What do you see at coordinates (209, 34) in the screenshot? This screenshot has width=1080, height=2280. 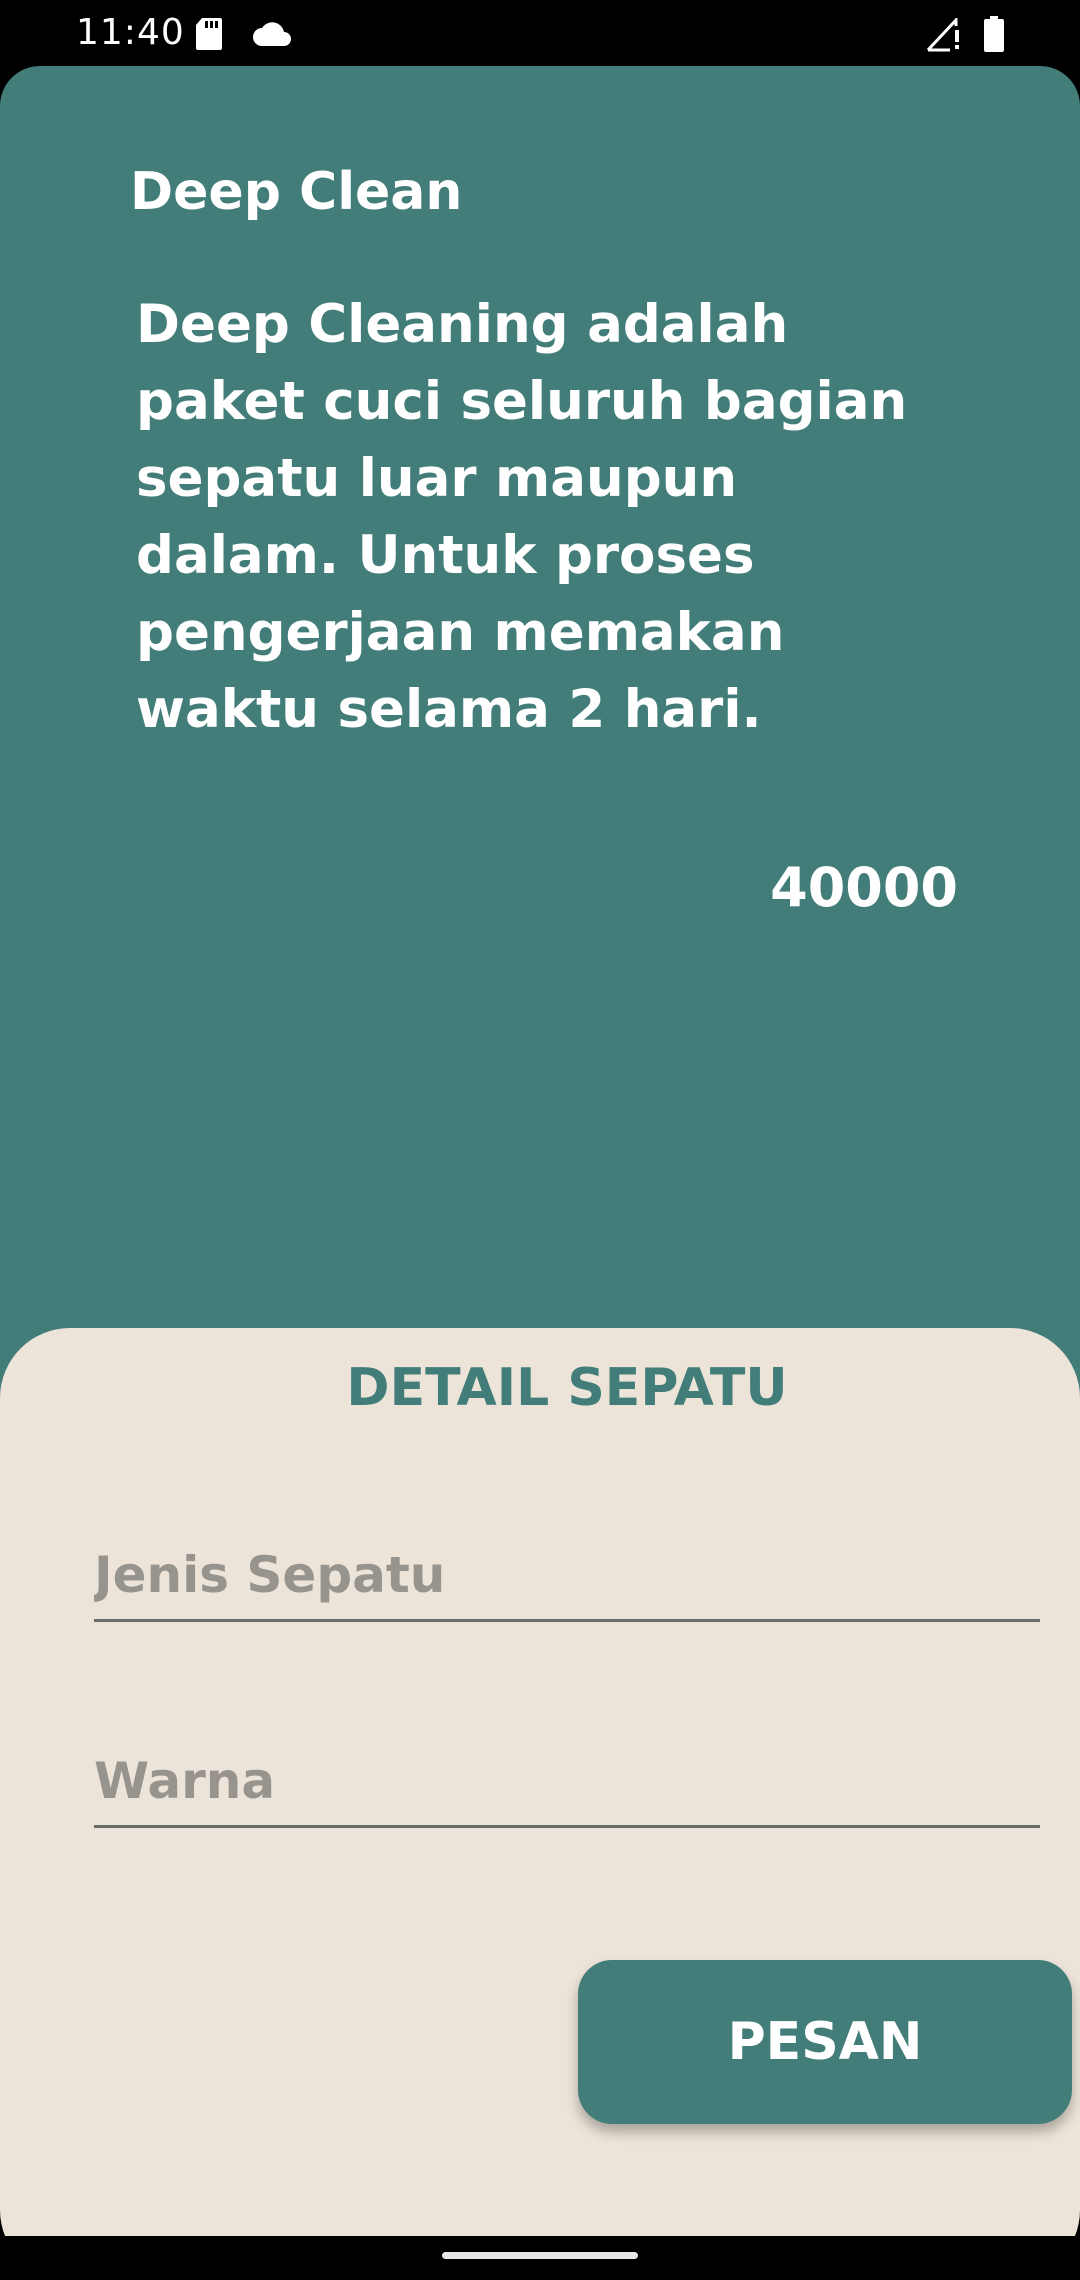 I see `sd-card-icon` at bounding box center [209, 34].